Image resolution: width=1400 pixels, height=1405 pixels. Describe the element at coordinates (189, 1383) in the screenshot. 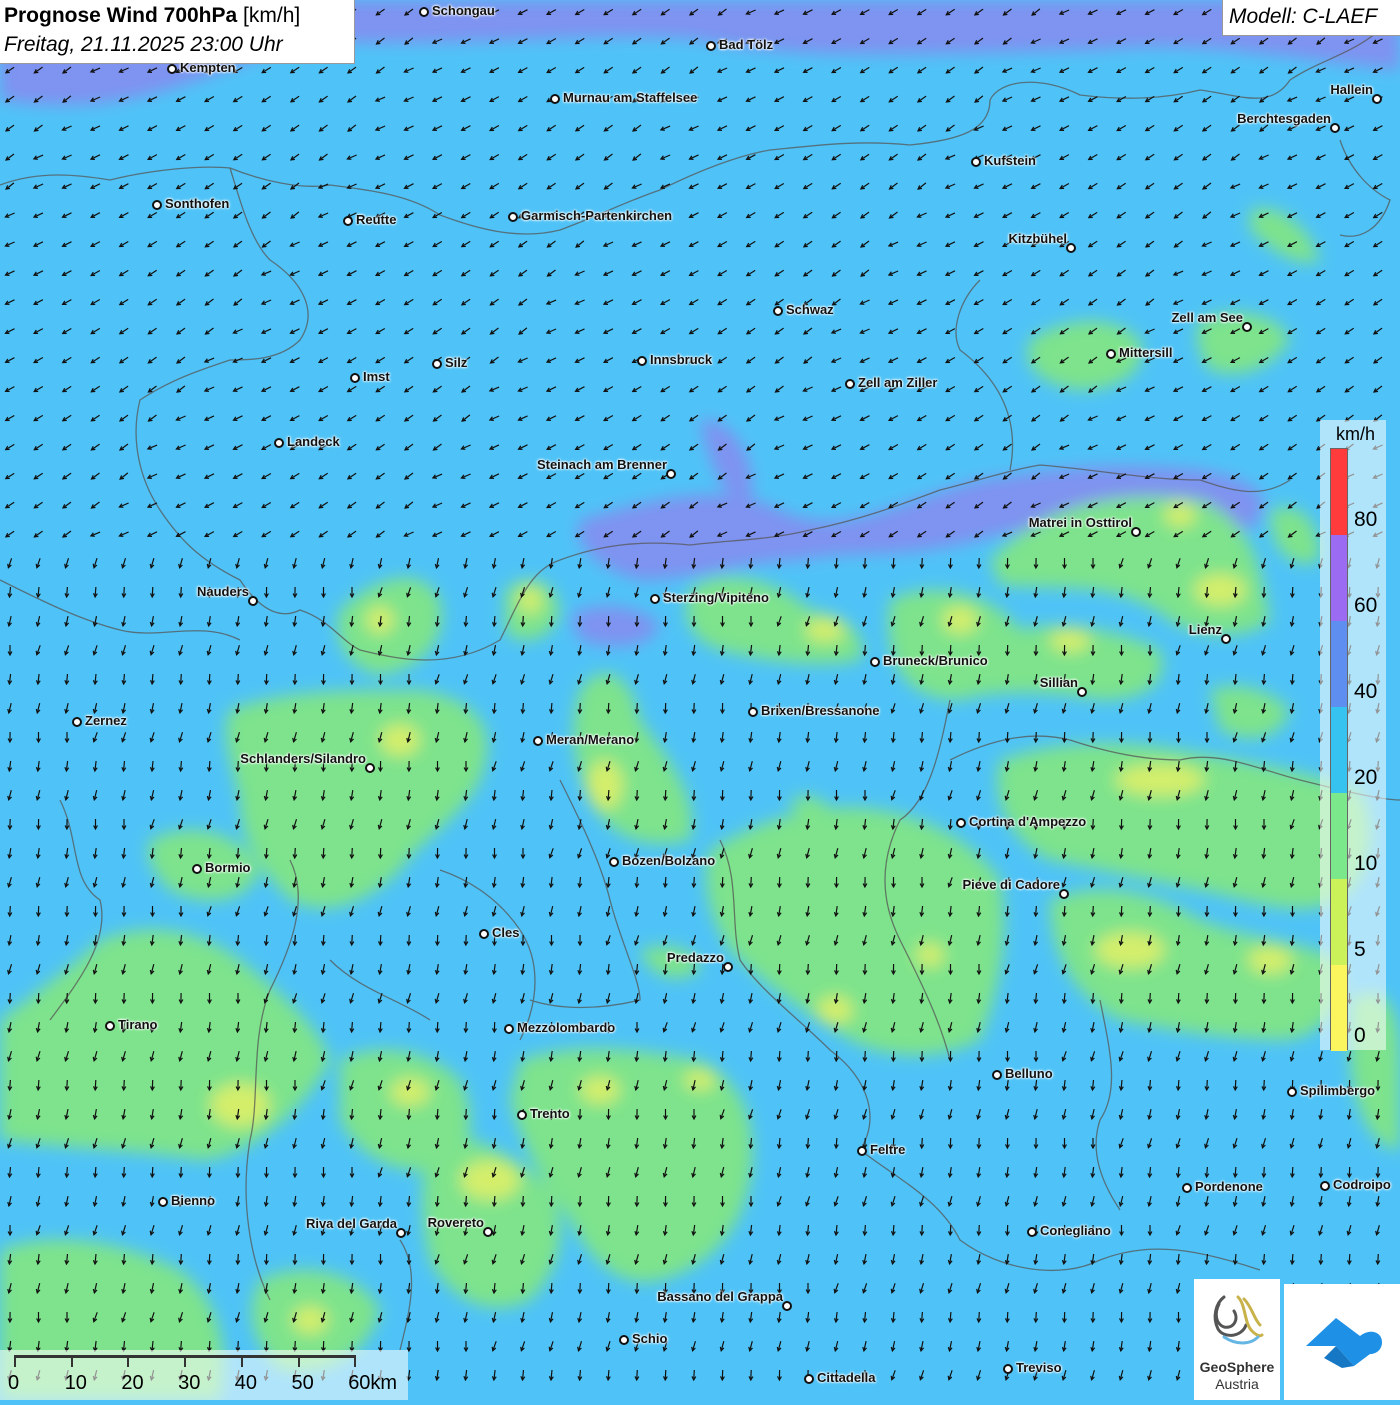

I see `scale-label: 30` at that location.